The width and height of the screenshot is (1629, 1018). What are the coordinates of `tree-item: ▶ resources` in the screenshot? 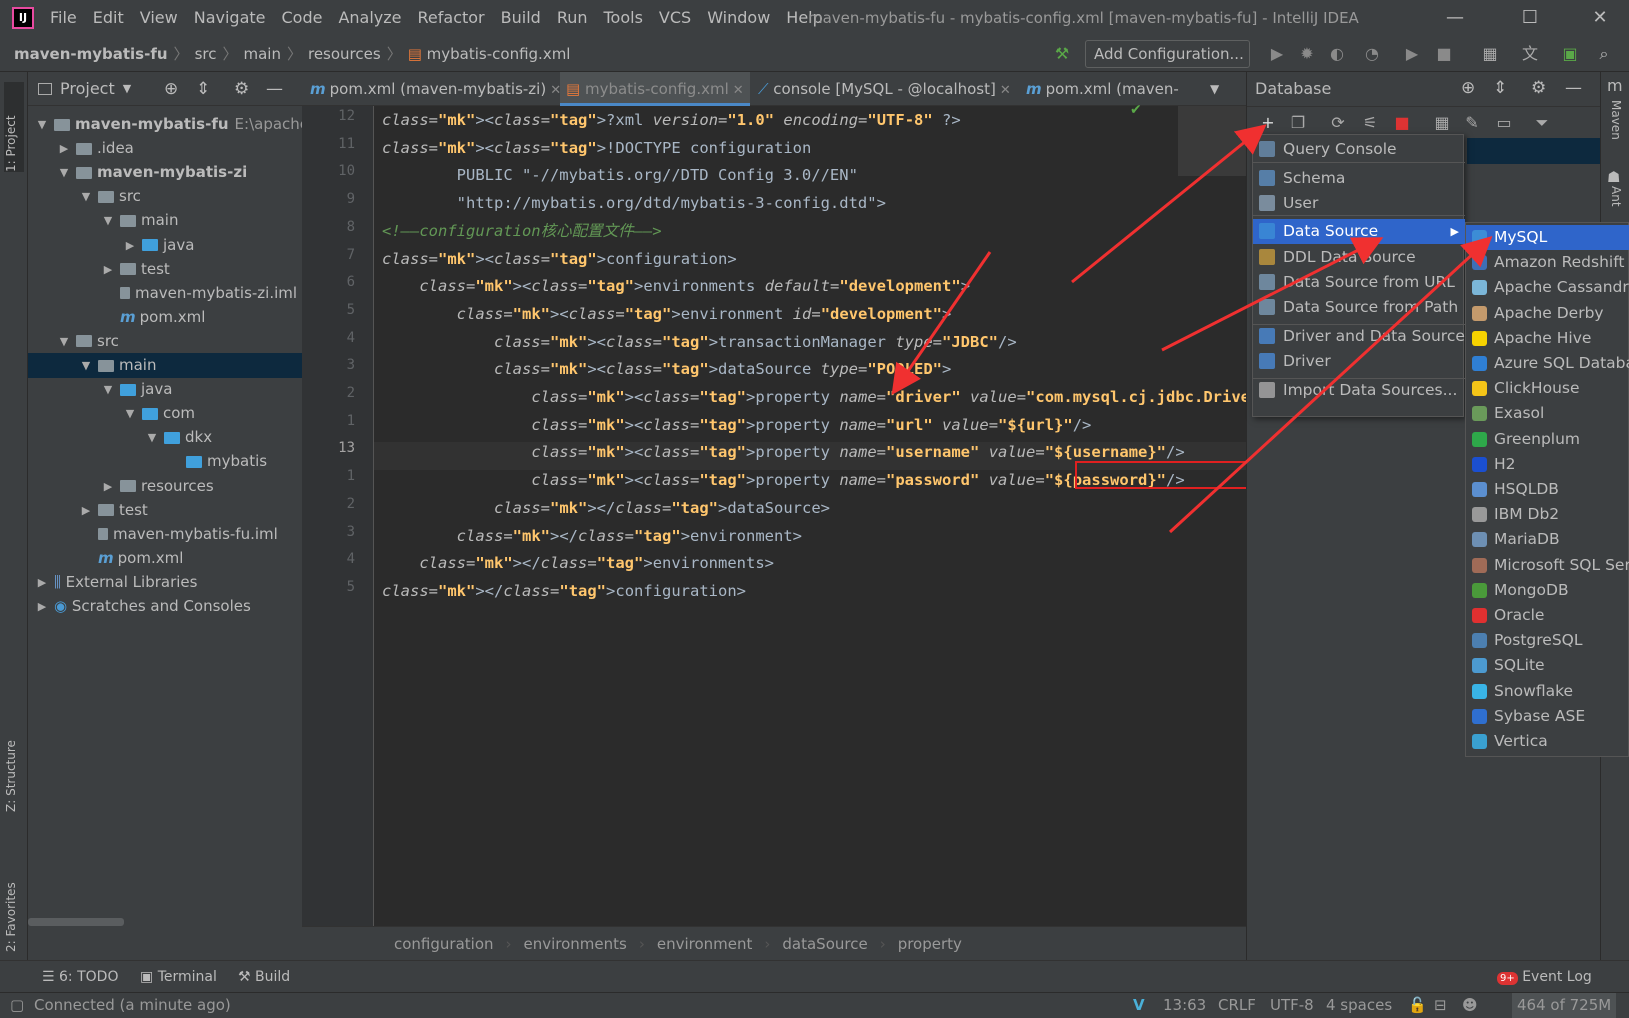 It's located at (165, 486).